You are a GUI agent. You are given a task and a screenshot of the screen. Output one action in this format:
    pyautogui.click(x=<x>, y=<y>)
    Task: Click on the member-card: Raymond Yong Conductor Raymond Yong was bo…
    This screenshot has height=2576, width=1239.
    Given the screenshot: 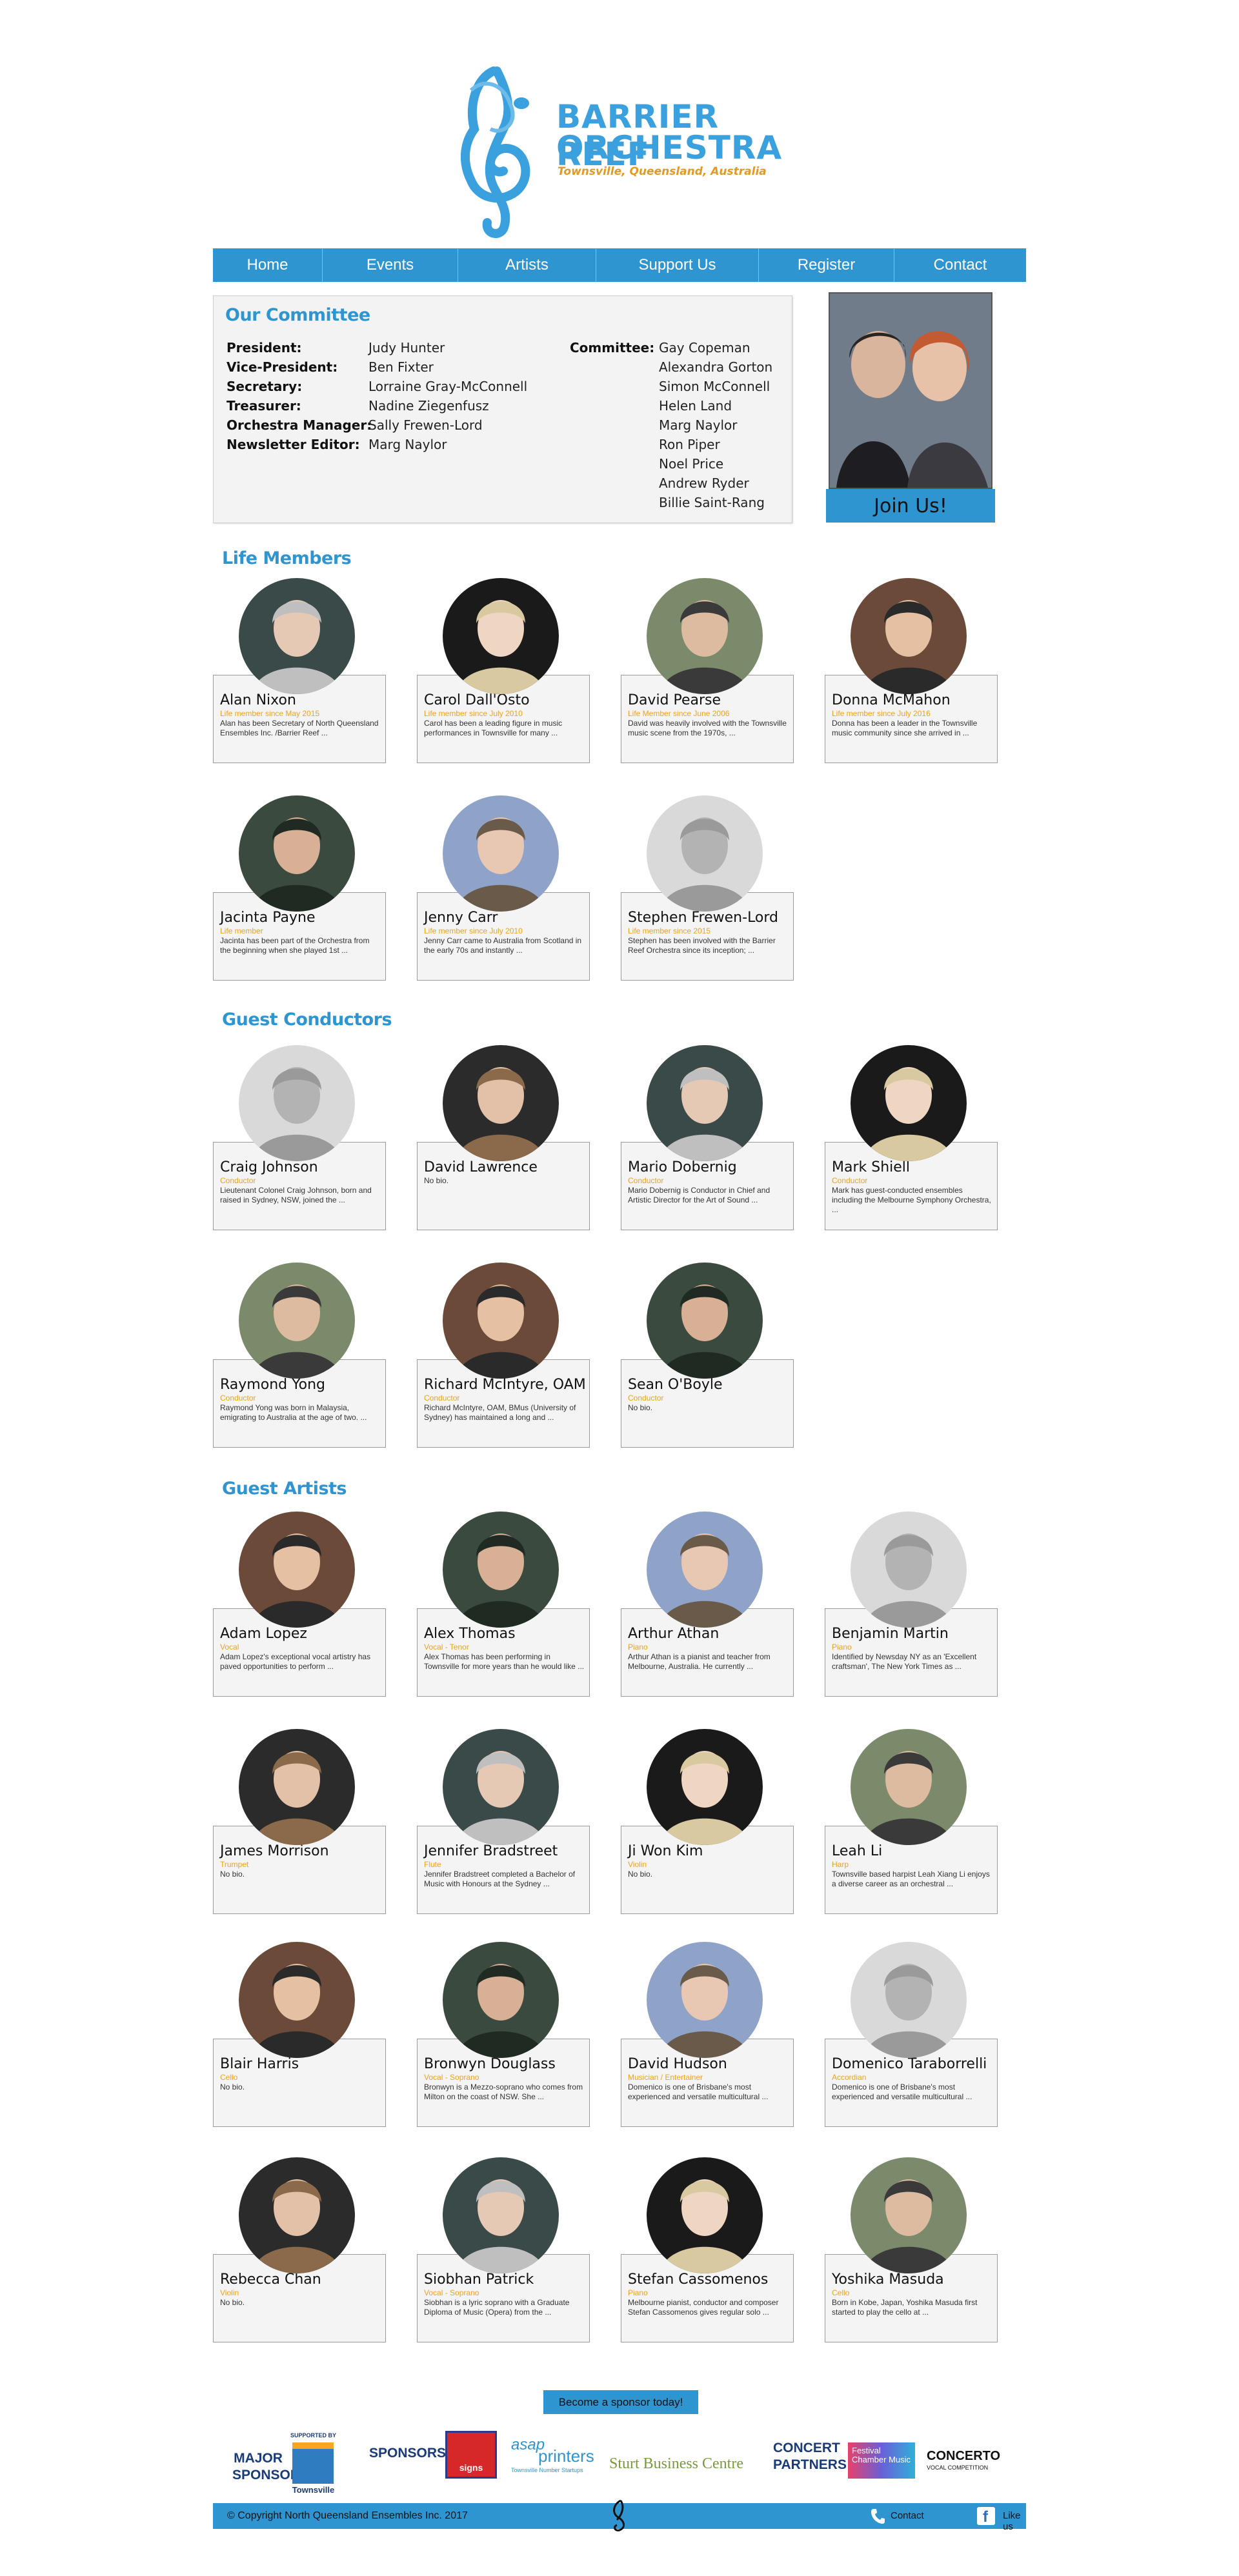 What is the action you would take?
    pyautogui.click(x=299, y=1367)
    